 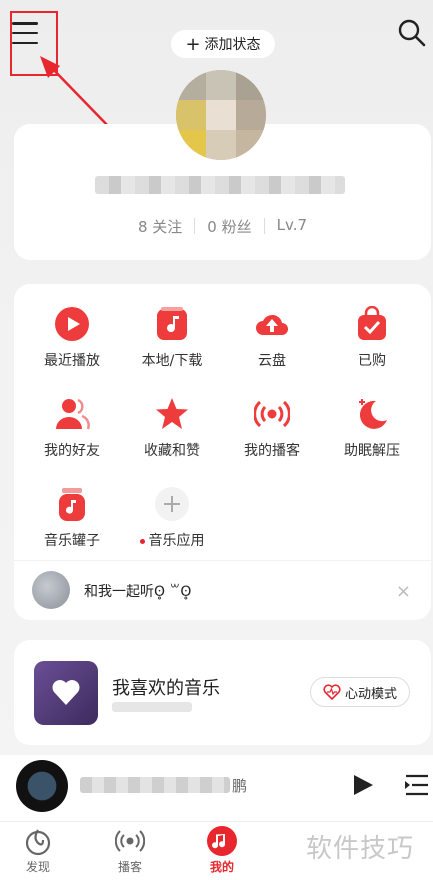 I want to click on bottom-tab-bar: 发现 播客 我的 软件技巧, so click(x=216, y=850).